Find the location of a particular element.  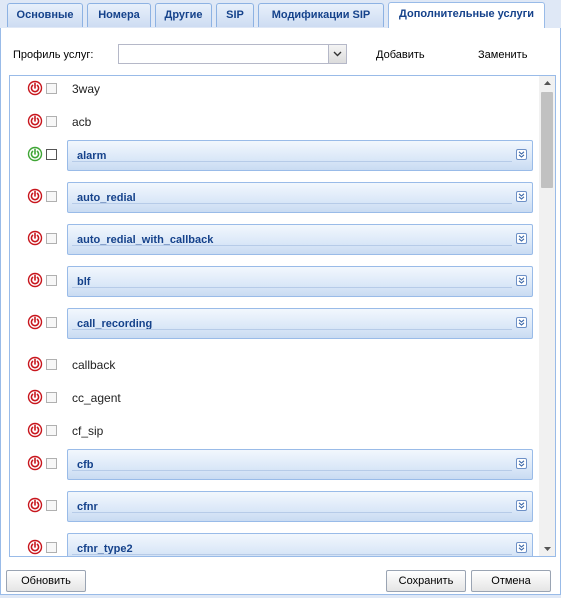

tab-sip-modifications: Модификации SIP is located at coordinates (321, 15).